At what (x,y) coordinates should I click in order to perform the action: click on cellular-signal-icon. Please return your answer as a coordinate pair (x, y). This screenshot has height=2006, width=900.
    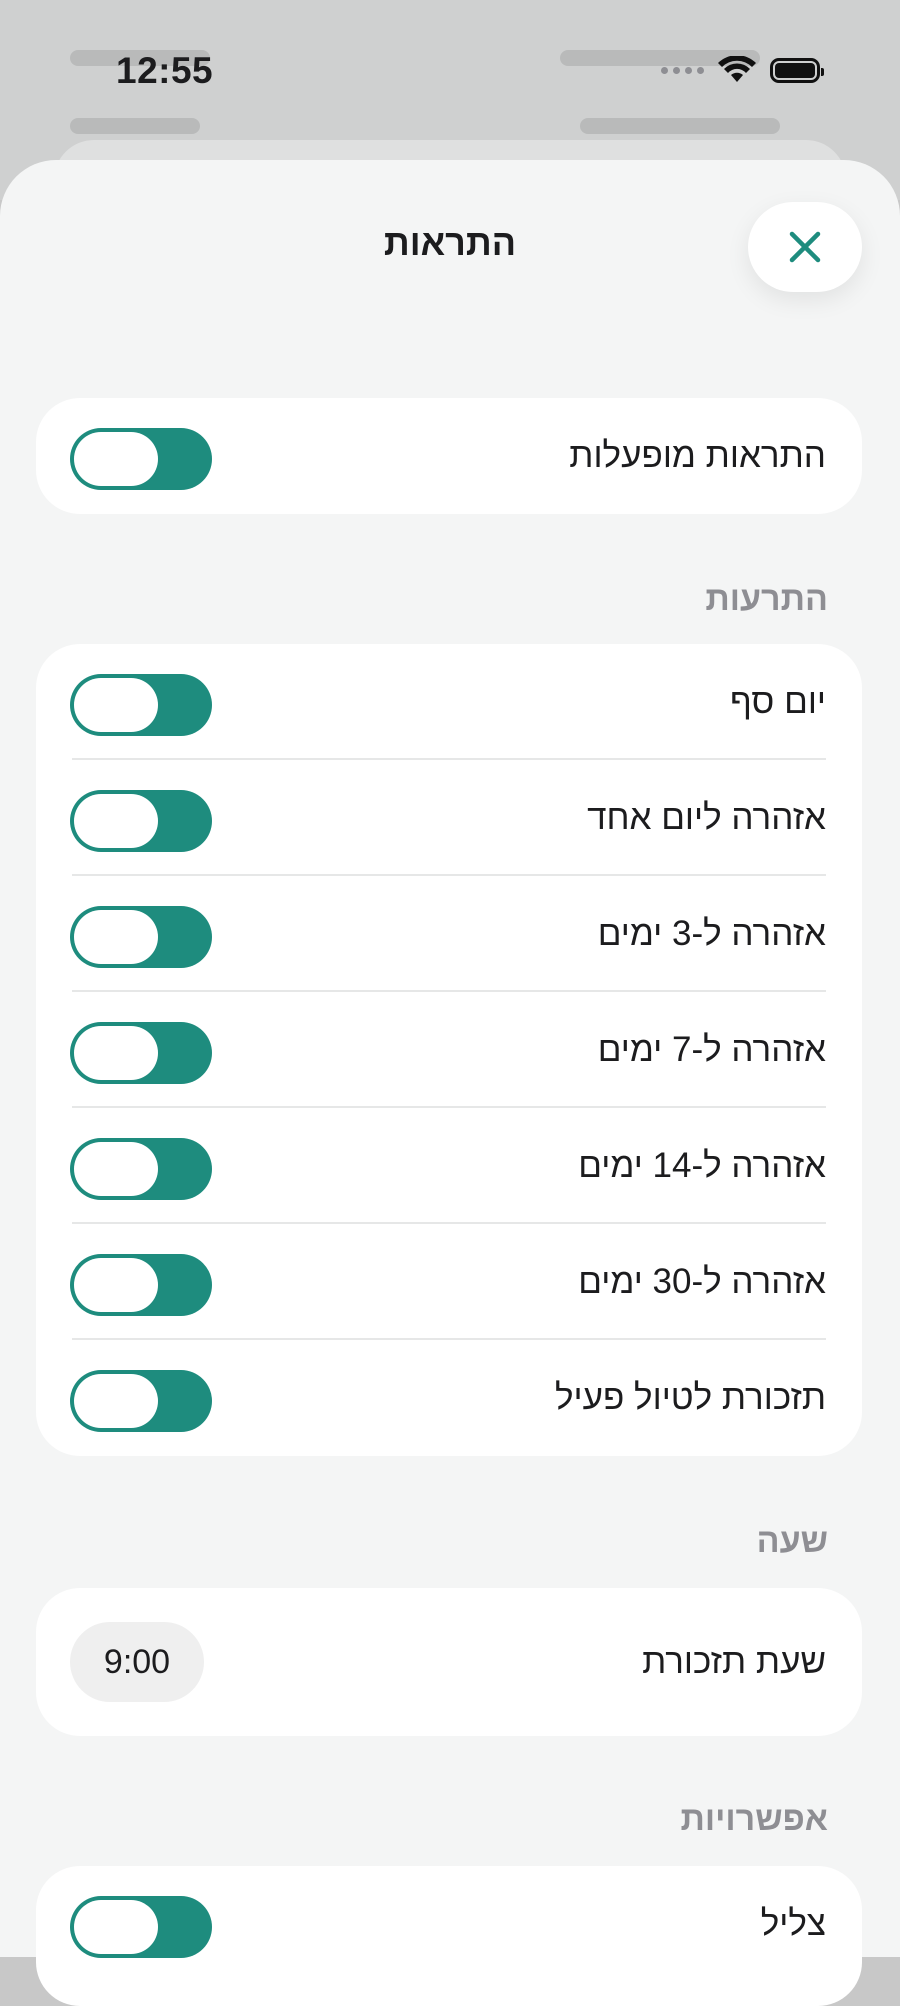
    Looking at the image, I should click on (682, 70).